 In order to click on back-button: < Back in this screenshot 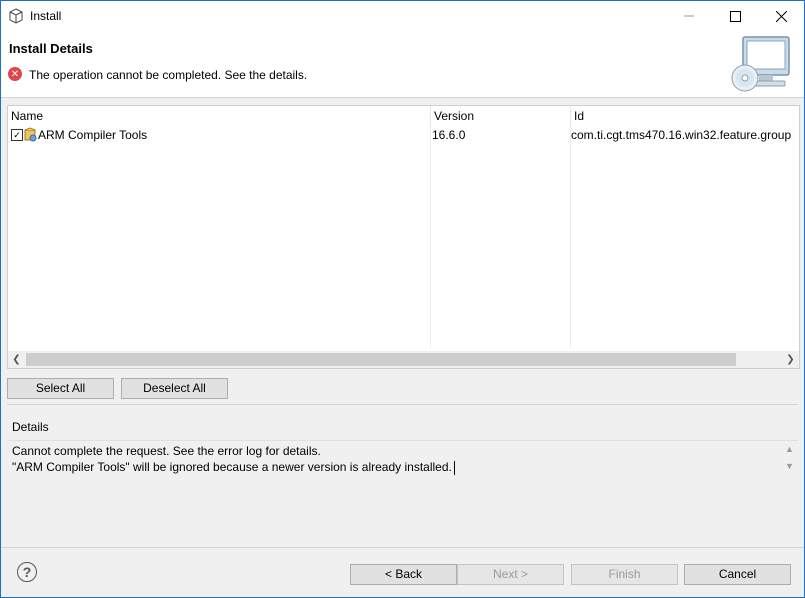, I will do `click(403, 574)`.